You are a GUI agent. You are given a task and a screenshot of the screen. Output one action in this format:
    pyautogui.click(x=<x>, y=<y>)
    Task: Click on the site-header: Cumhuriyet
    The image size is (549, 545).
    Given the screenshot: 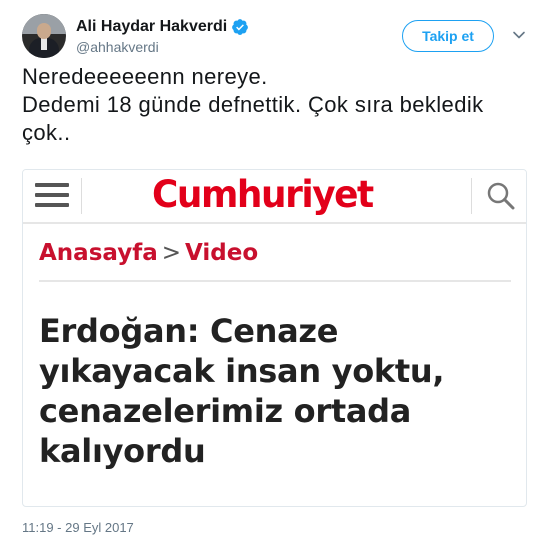 What is the action you would take?
    pyautogui.click(x=274, y=197)
    